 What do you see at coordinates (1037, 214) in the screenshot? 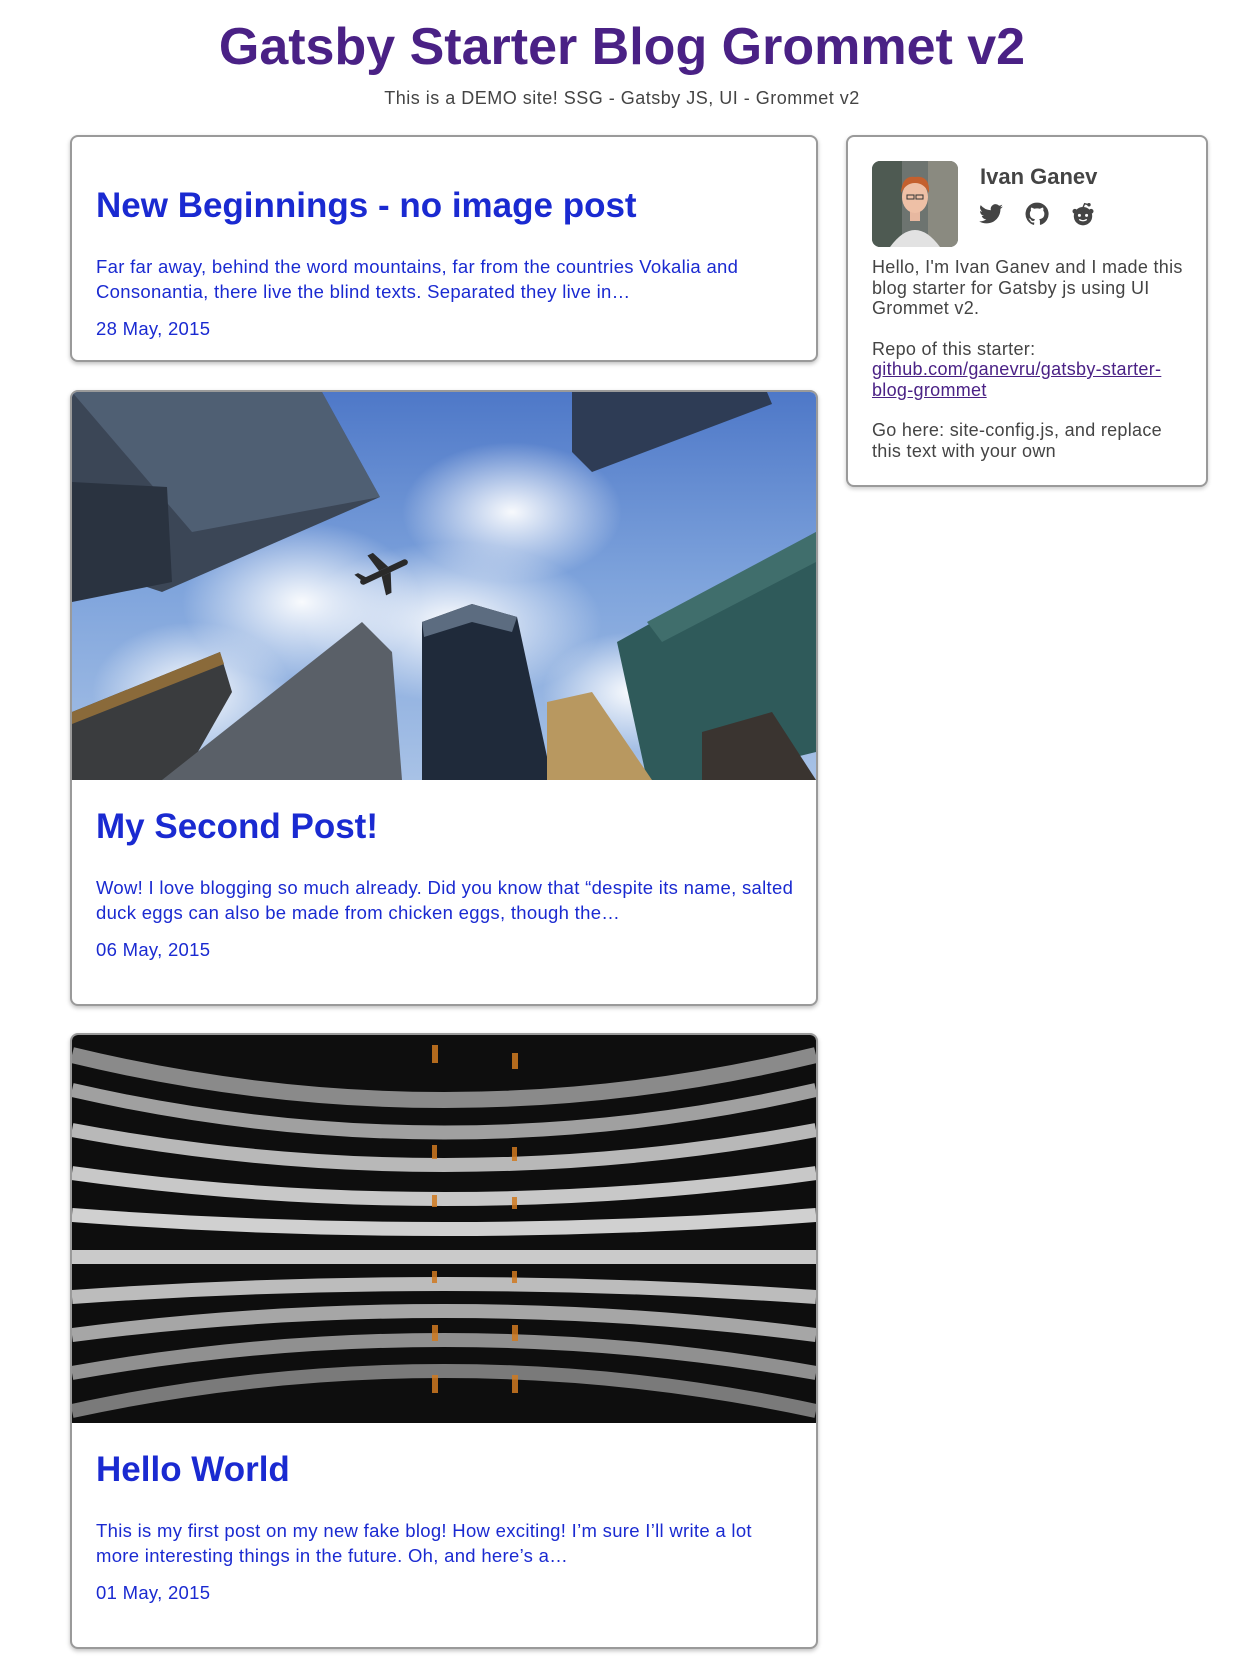
I see `github-icon` at bounding box center [1037, 214].